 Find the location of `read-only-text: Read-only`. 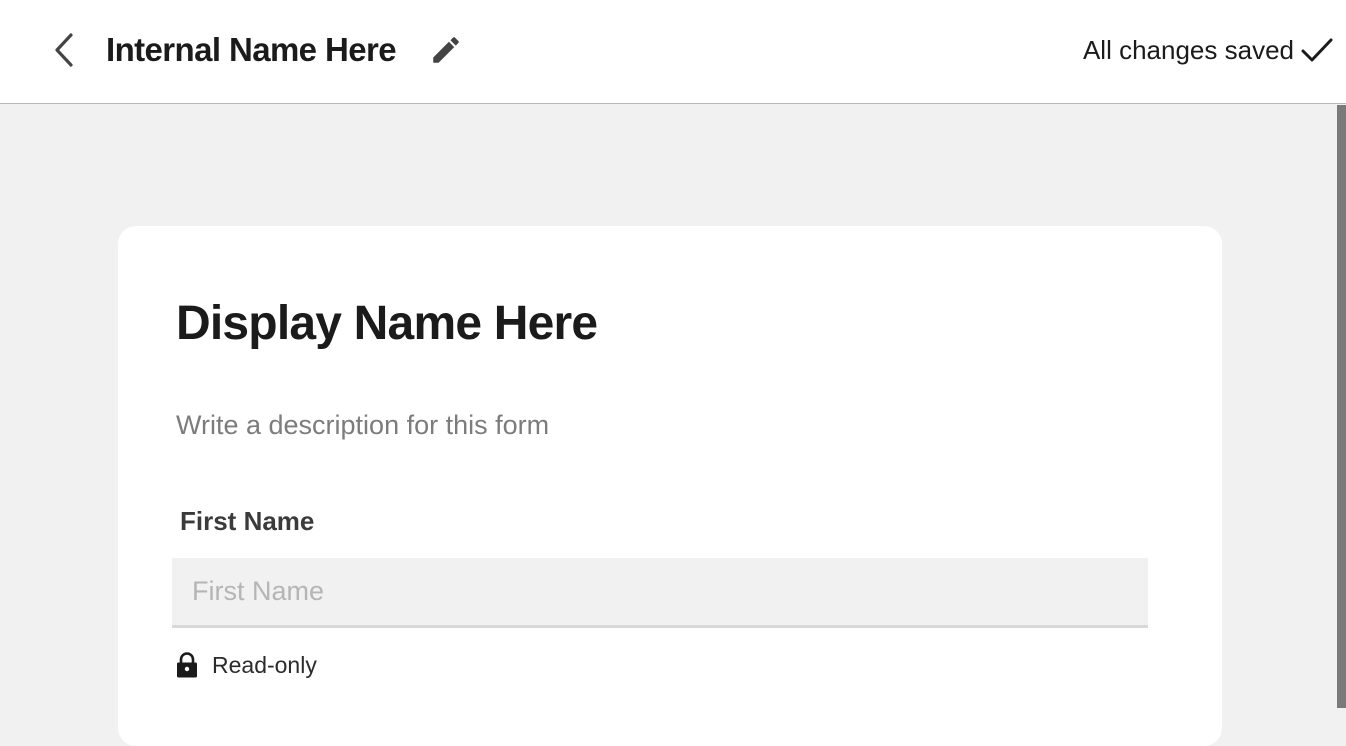

read-only-text: Read-only is located at coordinates (264, 665).